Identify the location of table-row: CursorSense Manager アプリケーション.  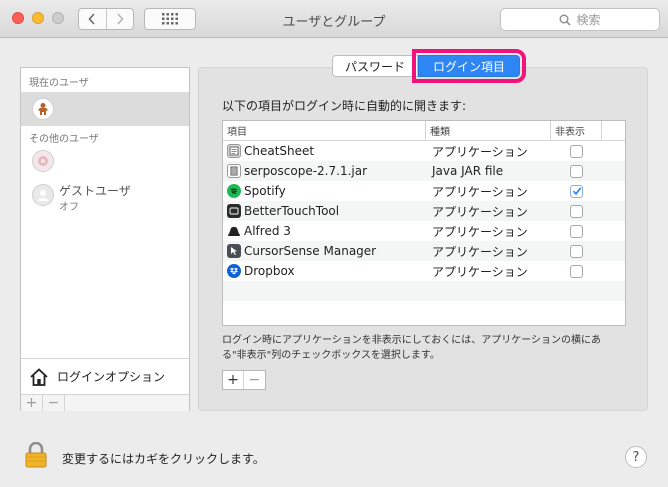
(424, 251).